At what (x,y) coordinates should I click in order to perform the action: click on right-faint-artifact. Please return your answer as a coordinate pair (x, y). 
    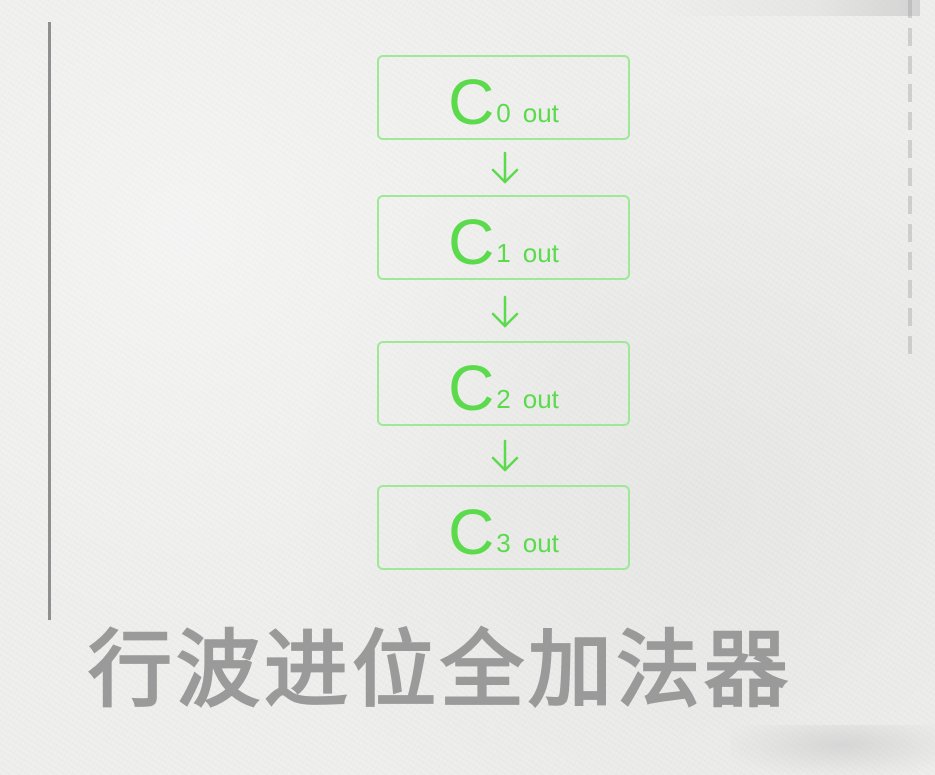
    Looking at the image, I should click on (910, 180).